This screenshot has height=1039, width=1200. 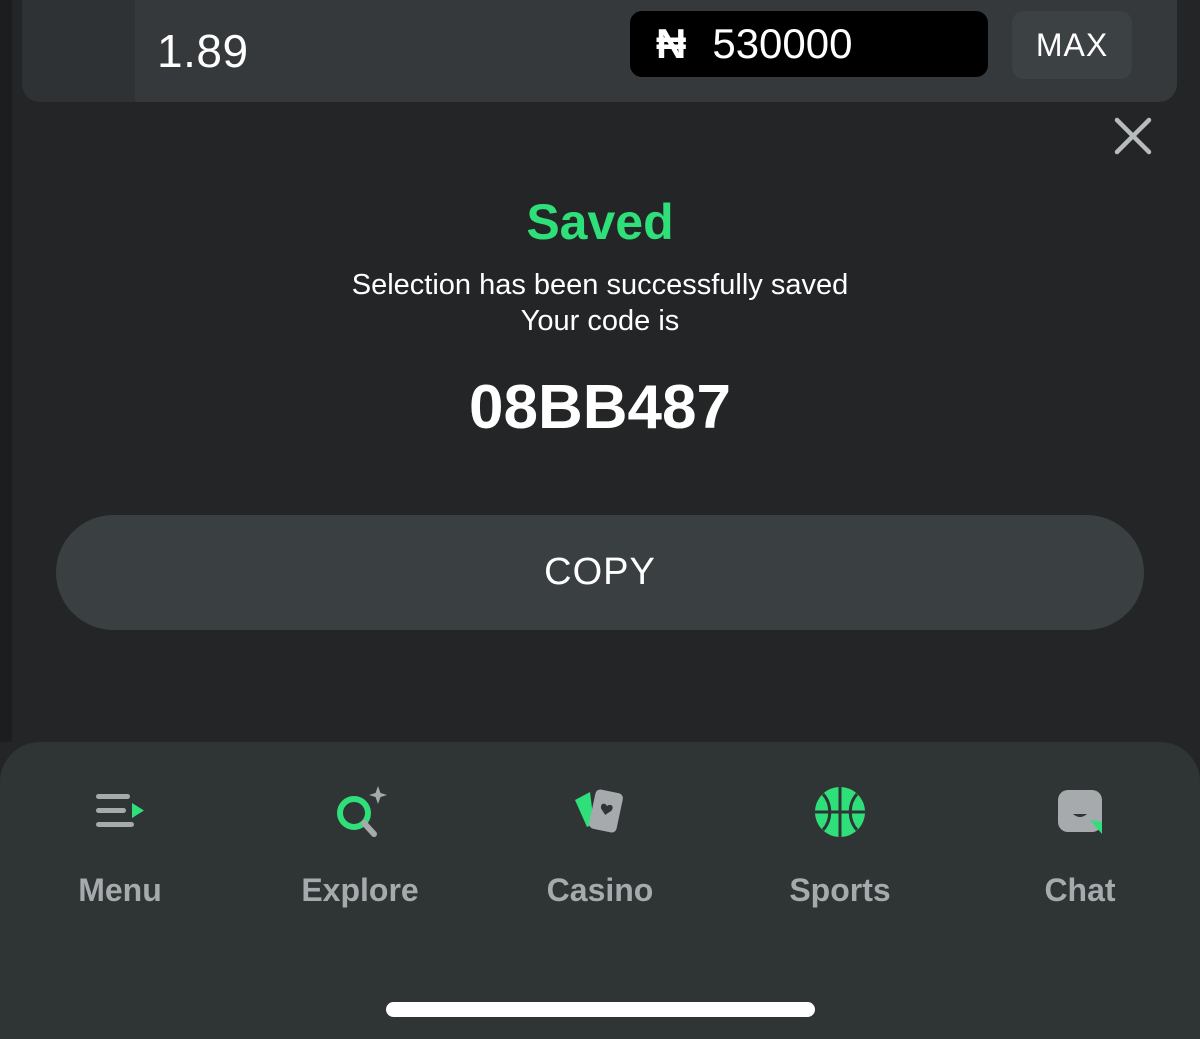 I want to click on nav-label-explore: Explore, so click(x=360, y=890).